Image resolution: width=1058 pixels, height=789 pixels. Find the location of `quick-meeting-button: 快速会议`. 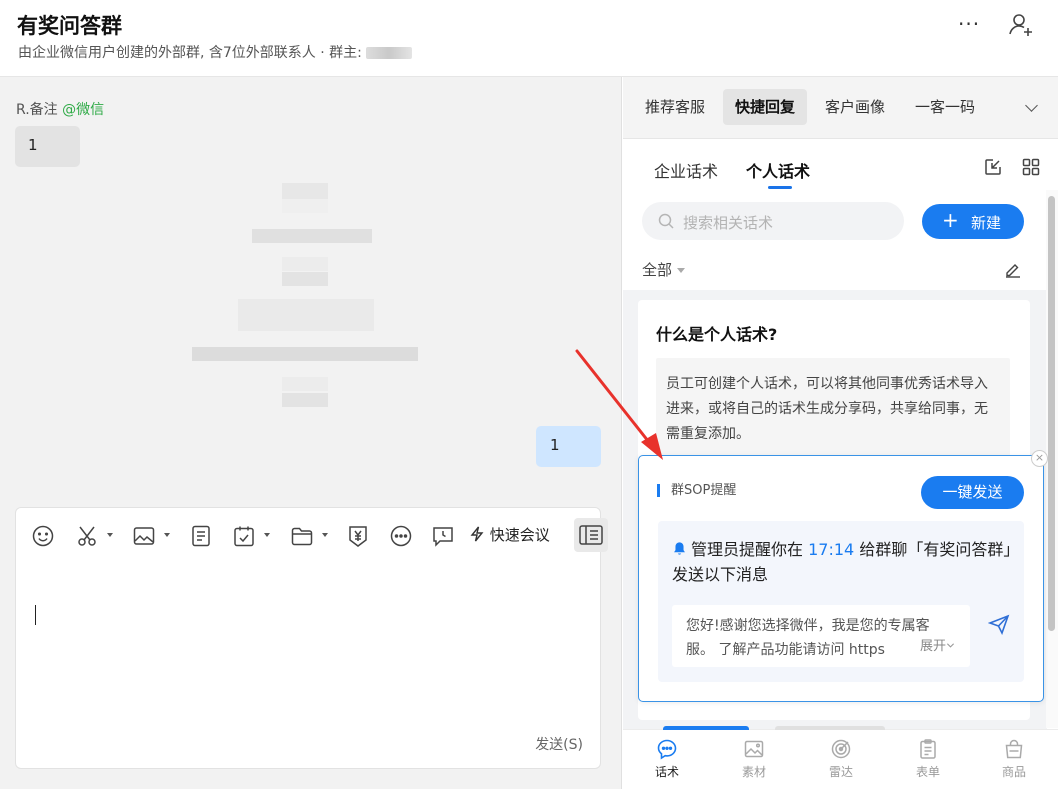

quick-meeting-button: 快速会议 is located at coordinates (509, 534).